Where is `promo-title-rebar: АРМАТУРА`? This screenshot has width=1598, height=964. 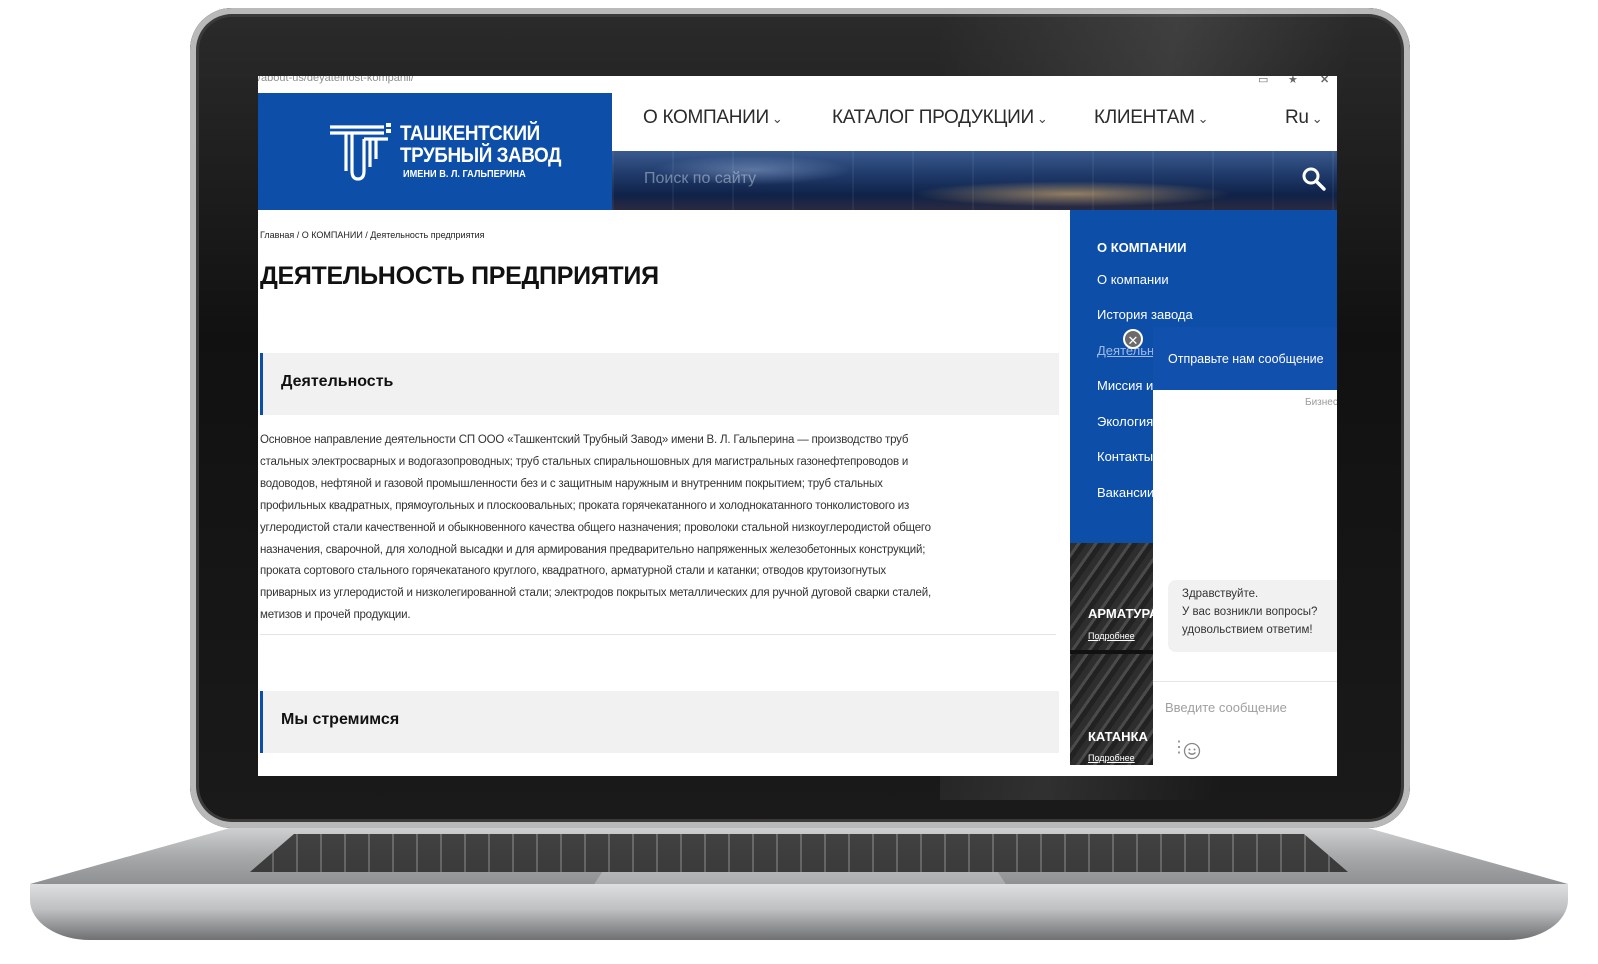
promo-title-rebar: АРМАТУРА is located at coordinates (1123, 613).